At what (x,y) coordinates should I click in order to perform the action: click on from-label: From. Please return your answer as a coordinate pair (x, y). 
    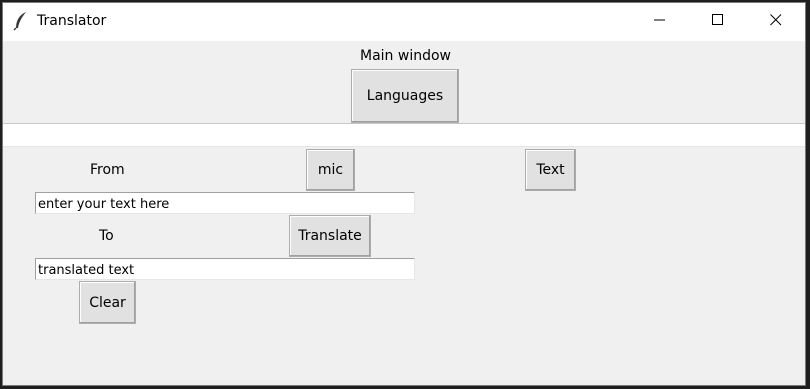
    Looking at the image, I should click on (107, 170).